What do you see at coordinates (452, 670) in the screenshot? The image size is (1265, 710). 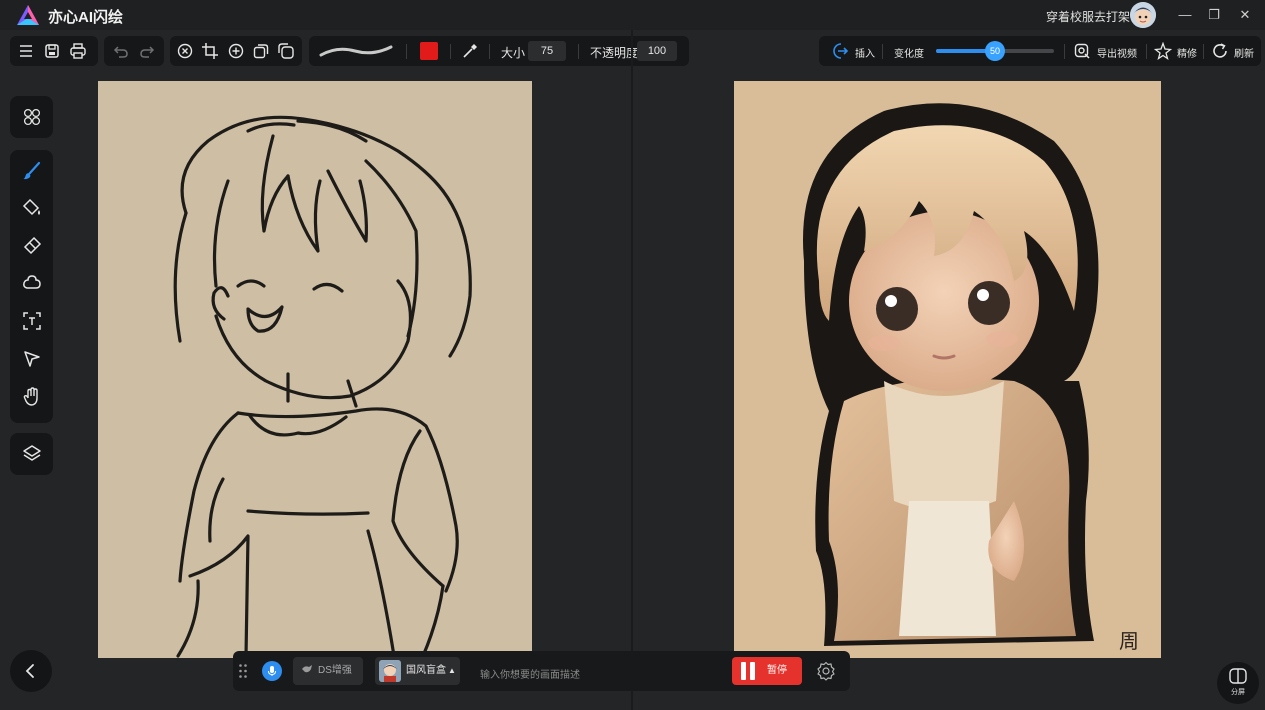 I see `caret-up-icon: ▲` at bounding box center [452, 670].